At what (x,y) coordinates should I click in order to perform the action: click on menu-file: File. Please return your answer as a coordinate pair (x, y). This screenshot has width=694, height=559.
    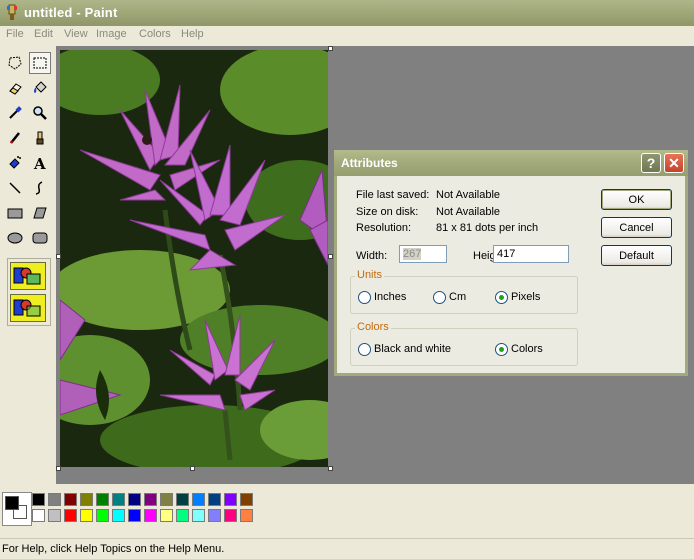
    Looking at the image, I should click on (15, 34).